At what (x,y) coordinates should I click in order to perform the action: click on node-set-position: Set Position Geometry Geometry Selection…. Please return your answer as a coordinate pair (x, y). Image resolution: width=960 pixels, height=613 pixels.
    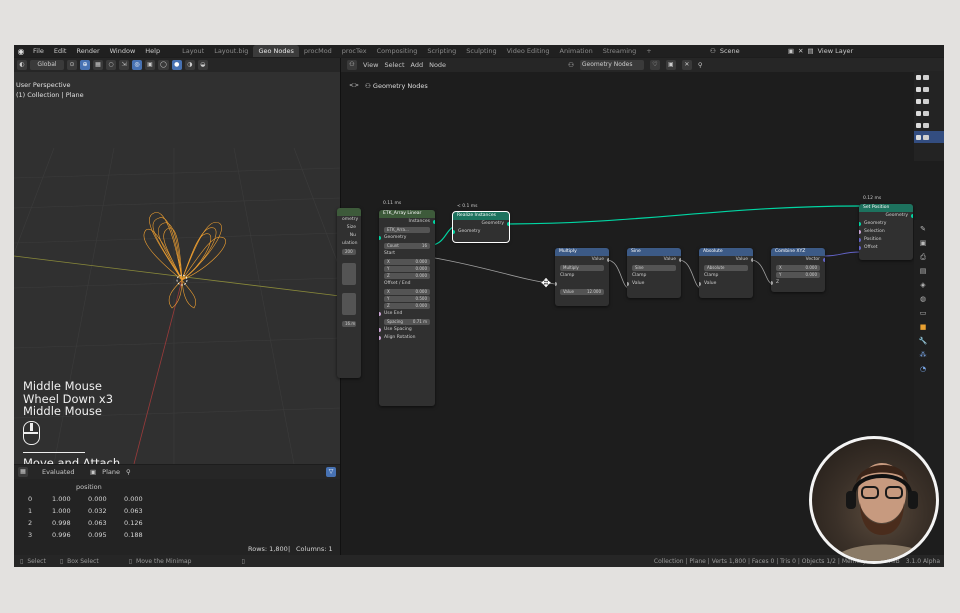
    Looking at the image, I should click on (886, 232).